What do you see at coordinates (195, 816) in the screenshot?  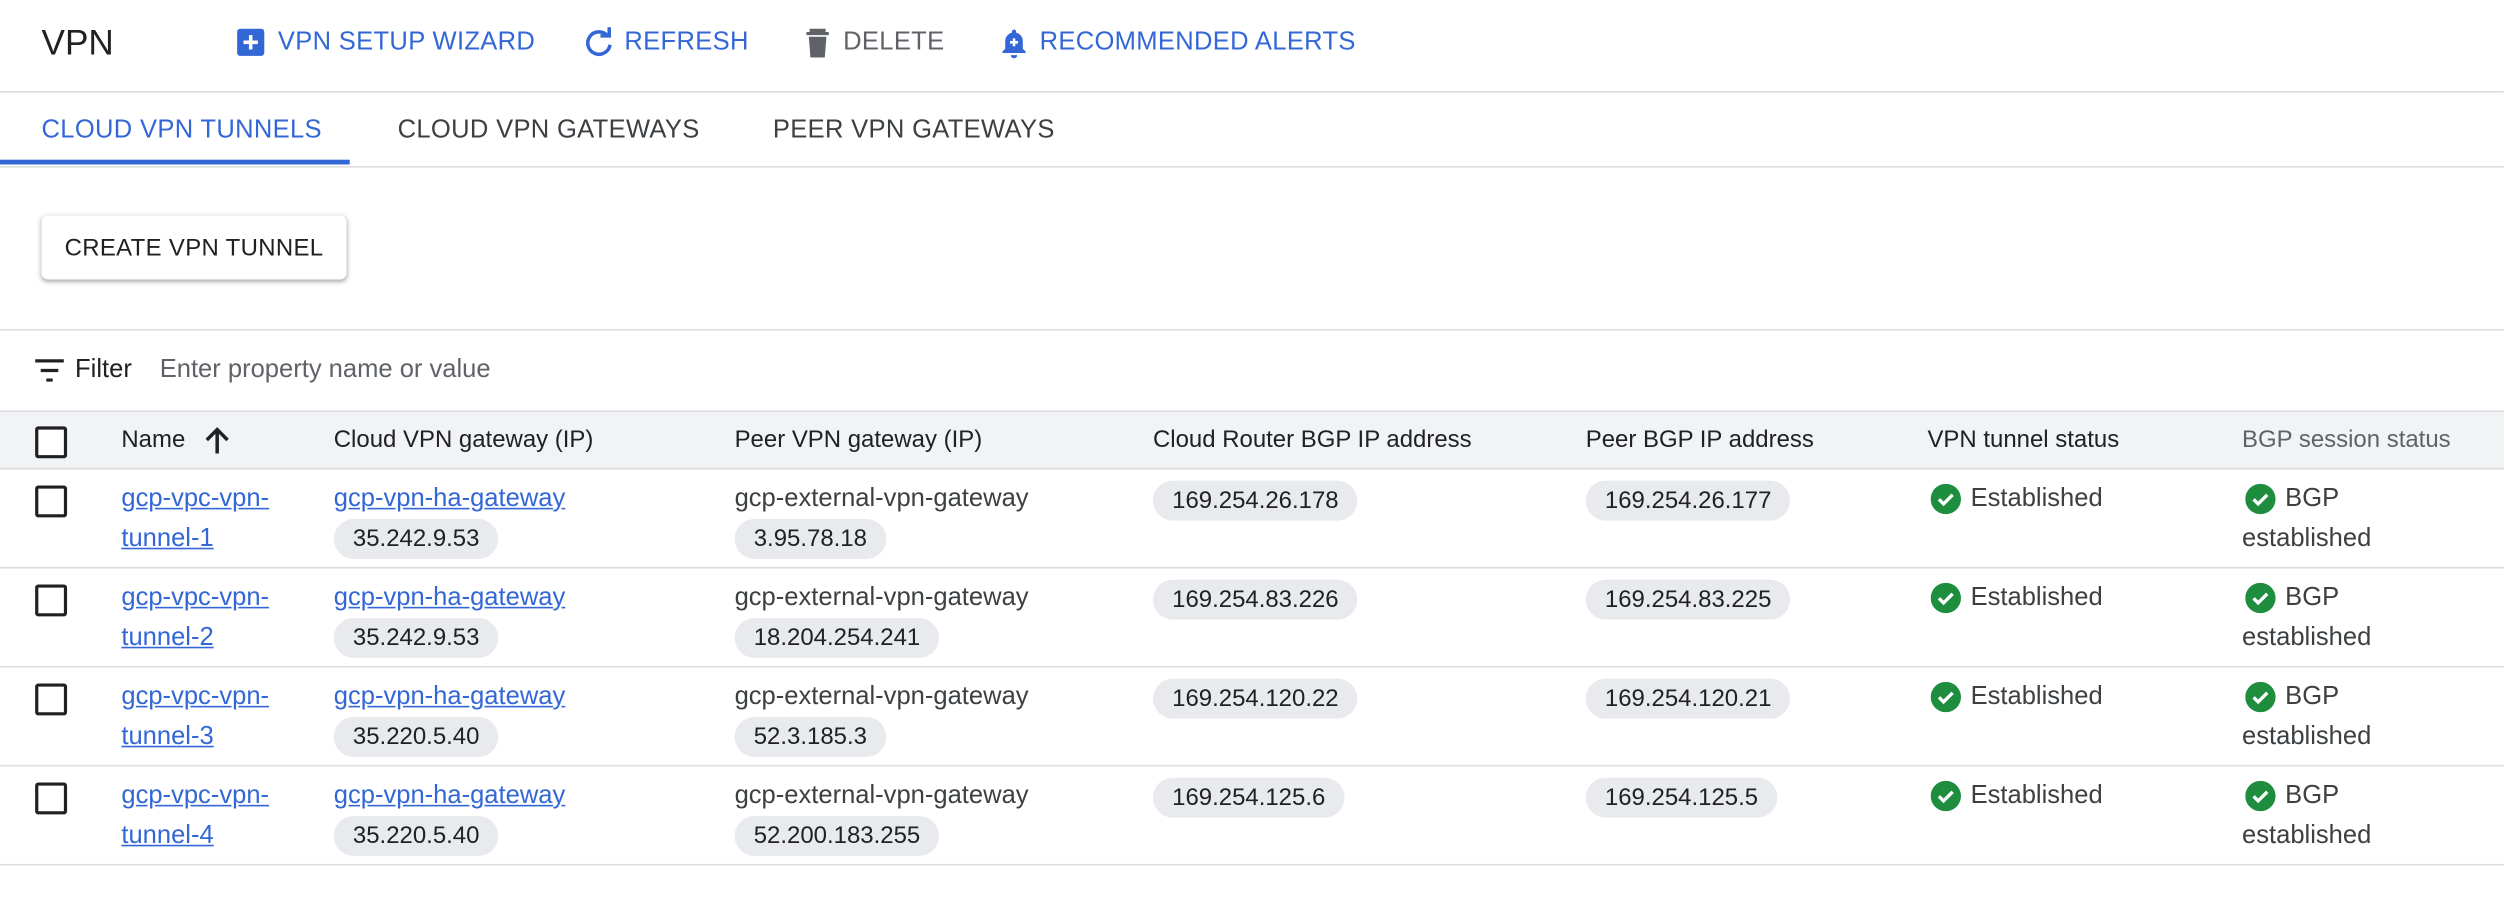 I see `tunnel-name-link: gcp-vpc-vpn- tunnel-4` at bounding box center [195, 816].